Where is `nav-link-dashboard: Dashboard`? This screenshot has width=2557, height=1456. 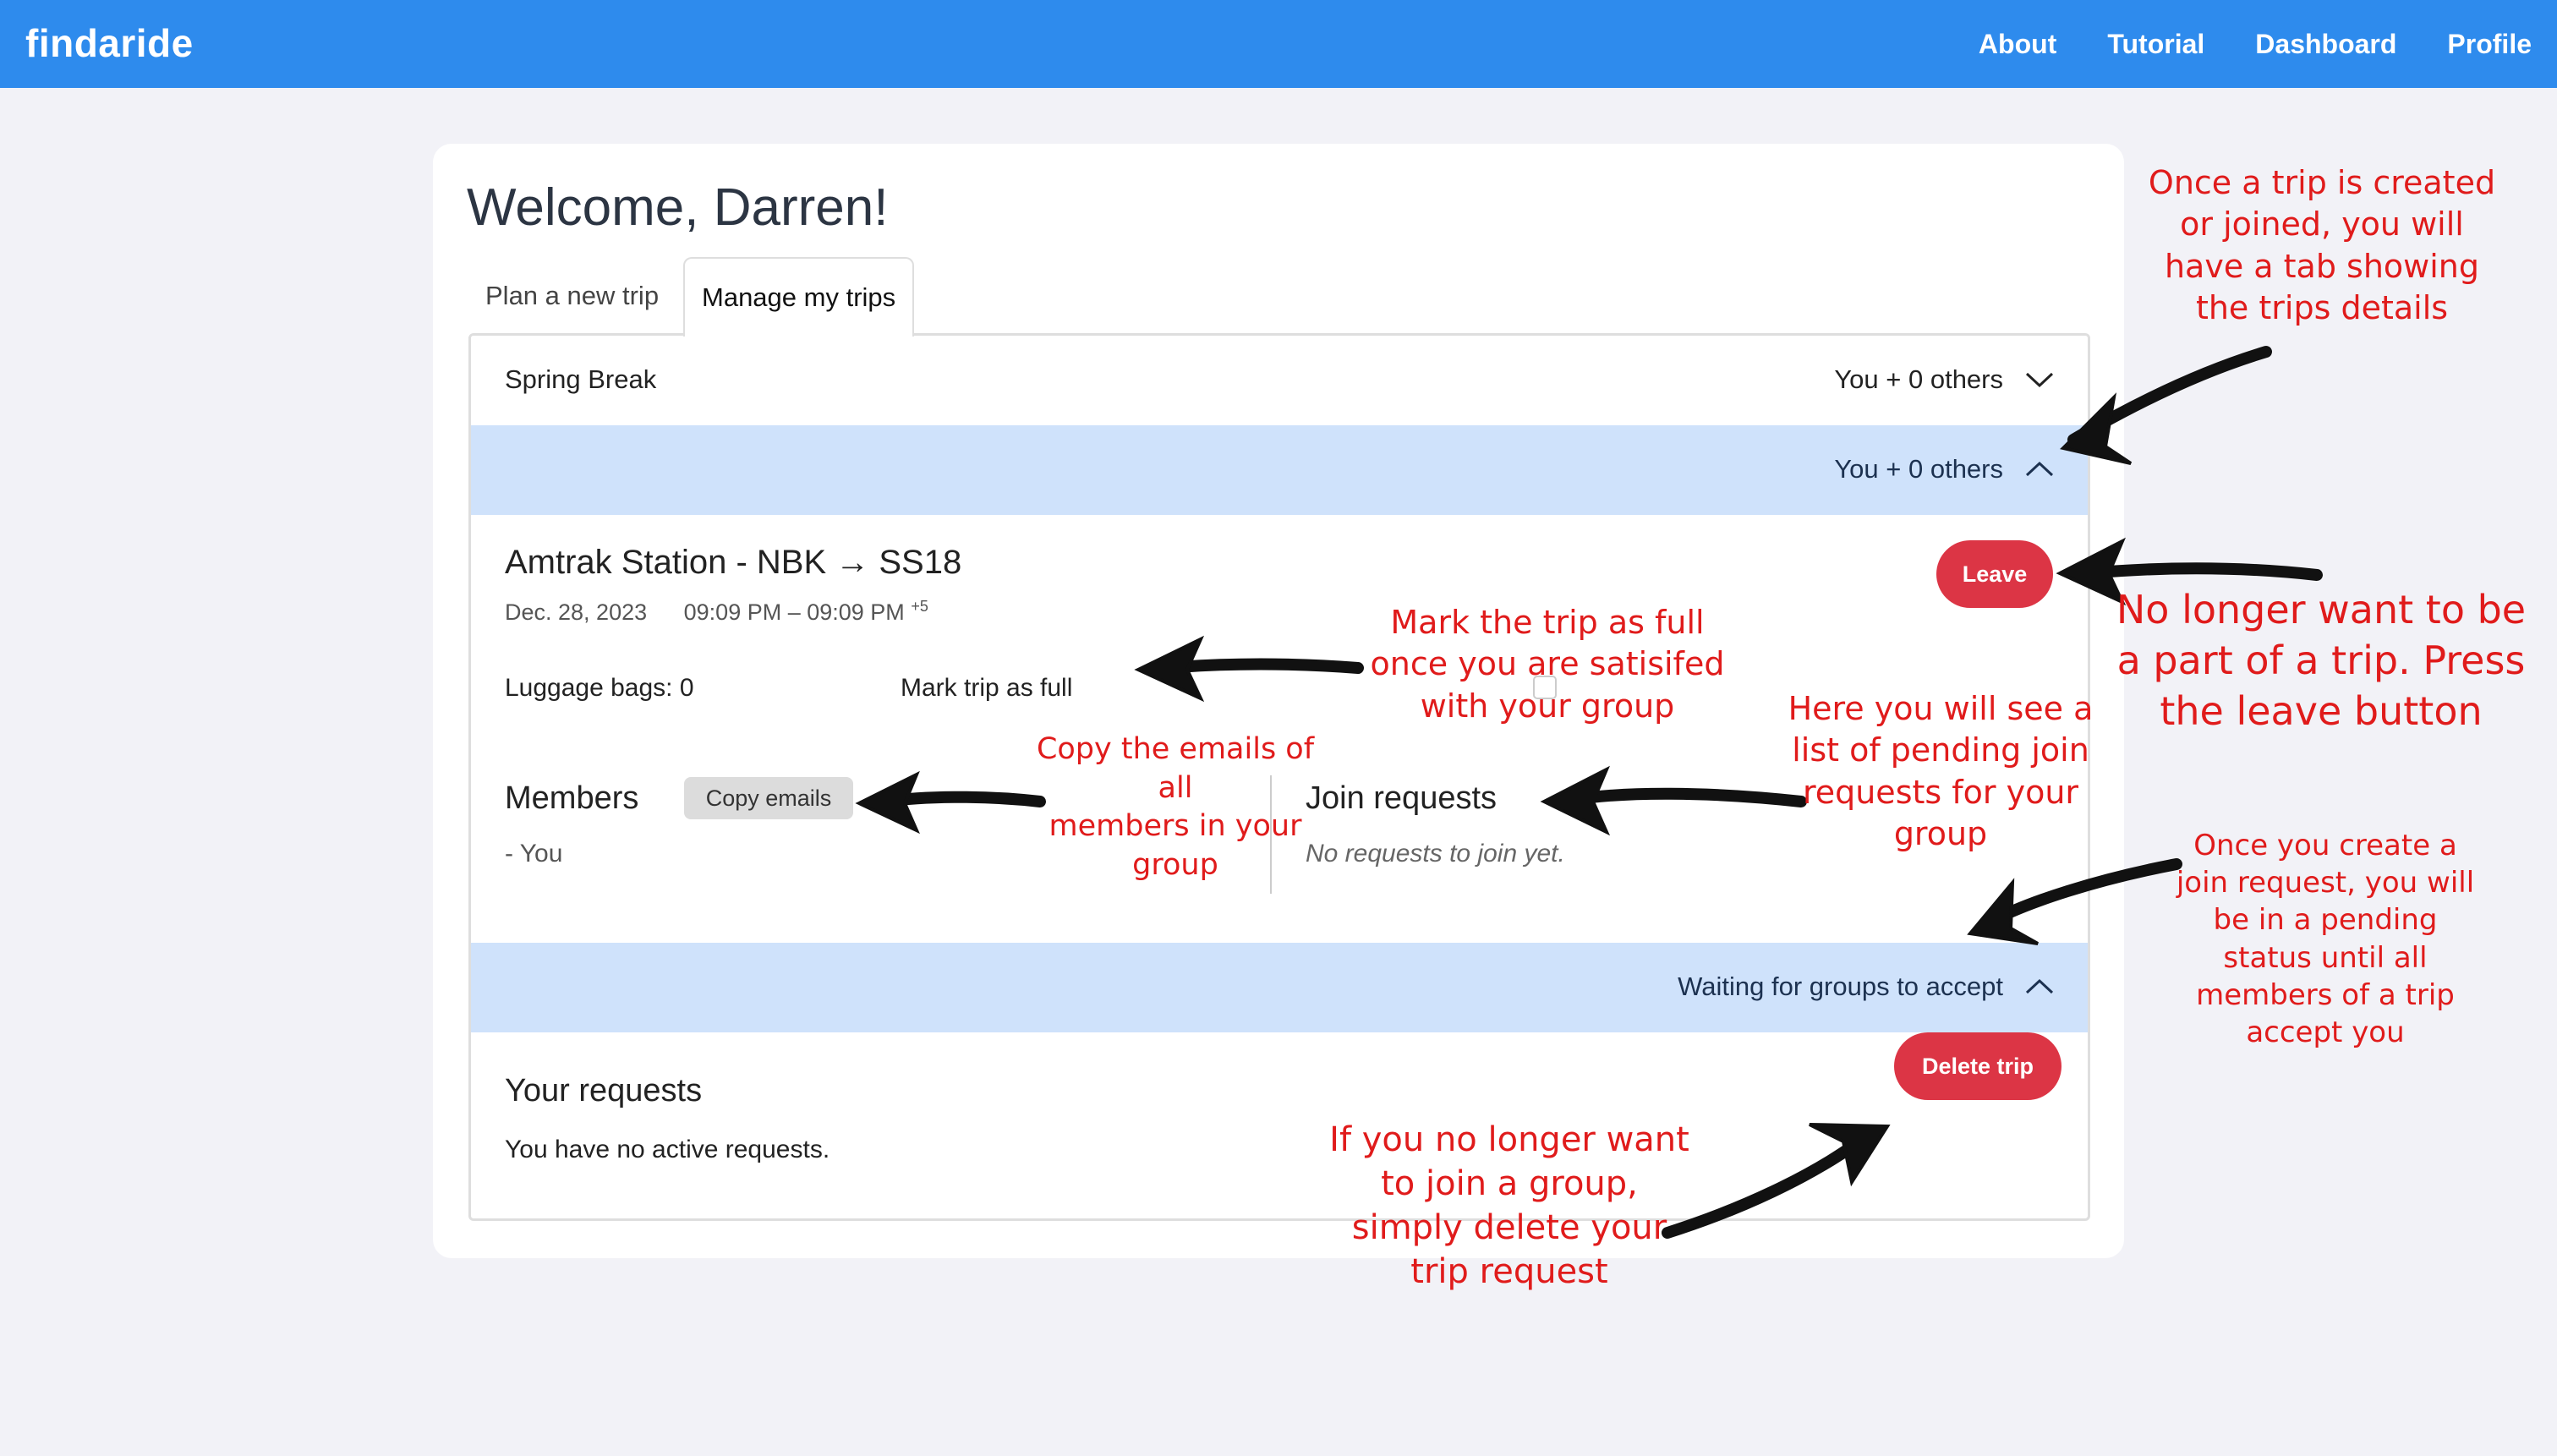 nav-link-dashboard: Dashboard is located at coordinates (2325, 44).